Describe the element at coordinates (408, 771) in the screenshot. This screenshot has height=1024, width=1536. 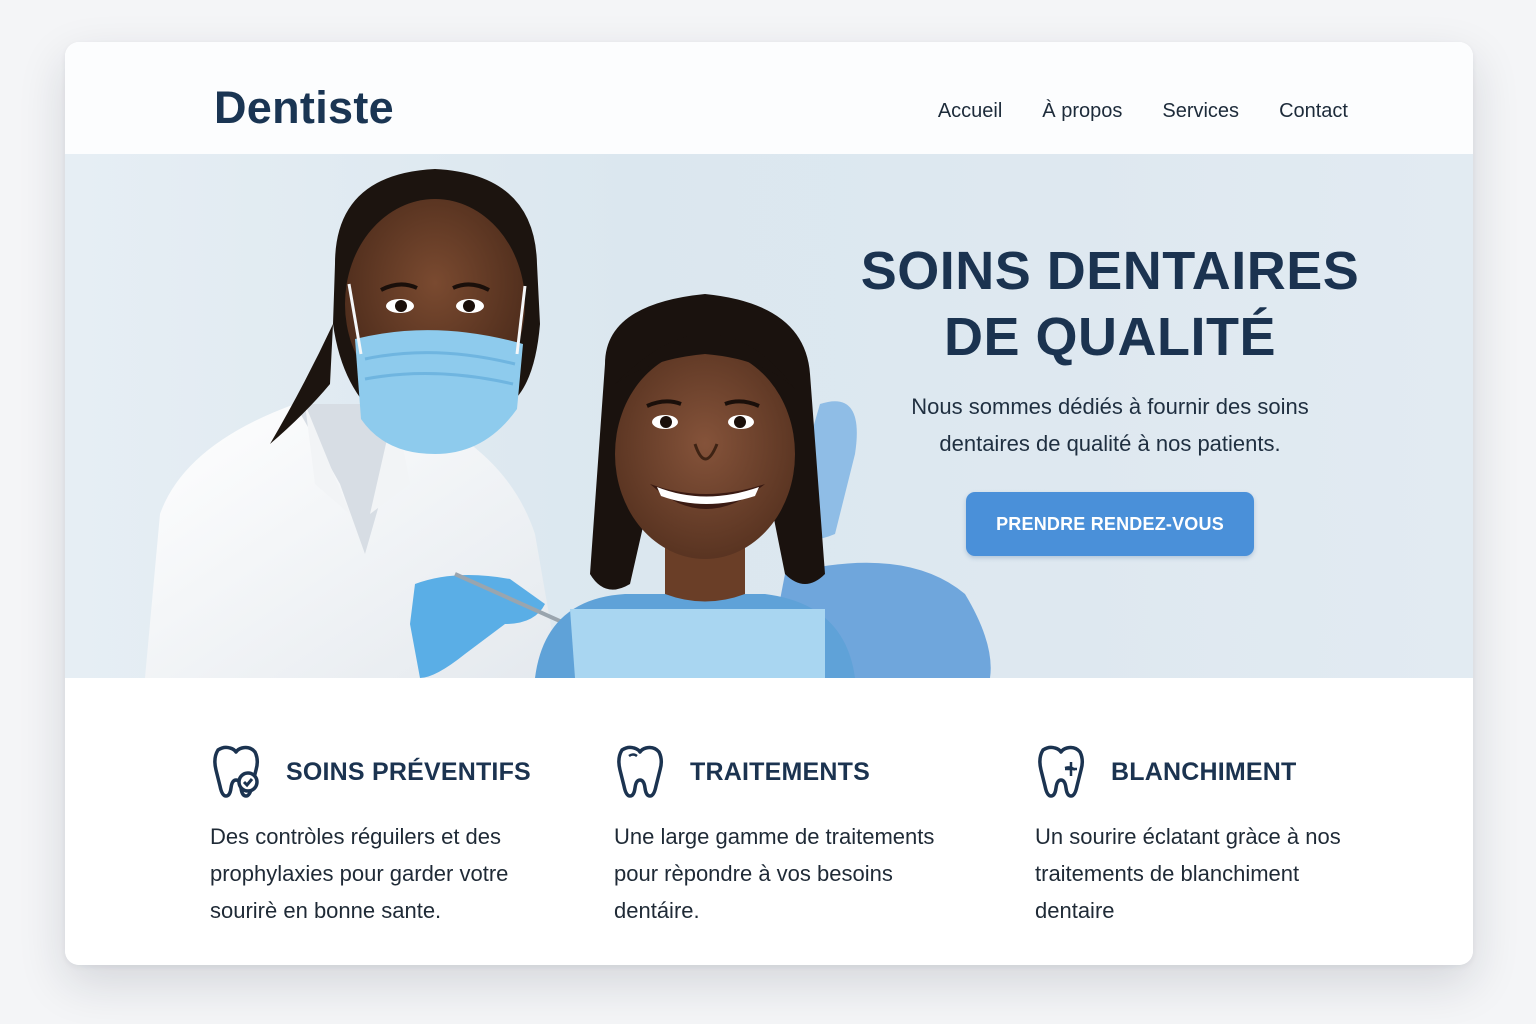
I see `service-title: SOINS PRÉVENTIFS` at that location.